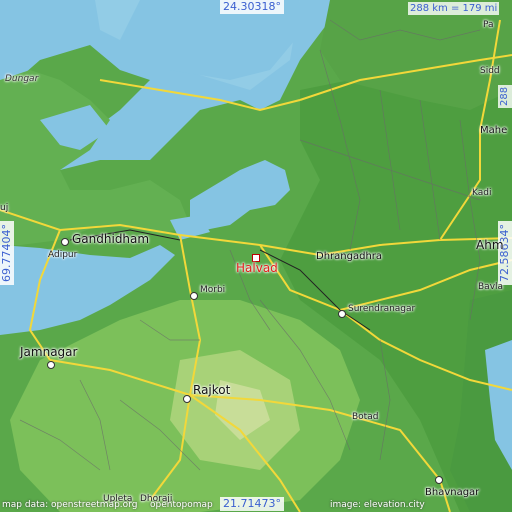  I want to click on scale-bar-top: 288 km = 179 mi, so click(454, 8).